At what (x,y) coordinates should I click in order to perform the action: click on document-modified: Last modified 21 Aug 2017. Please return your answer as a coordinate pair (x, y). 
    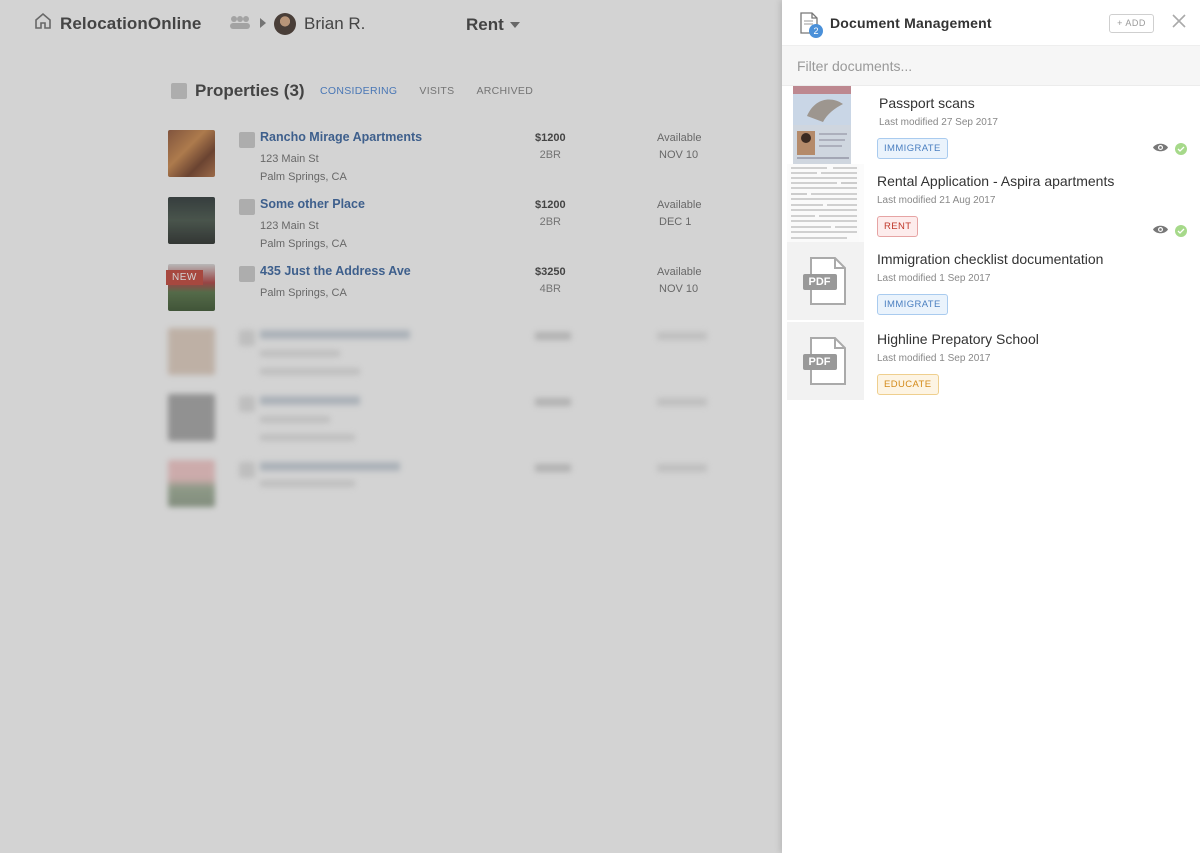
    Looking at the image, I should click on (936, 200).